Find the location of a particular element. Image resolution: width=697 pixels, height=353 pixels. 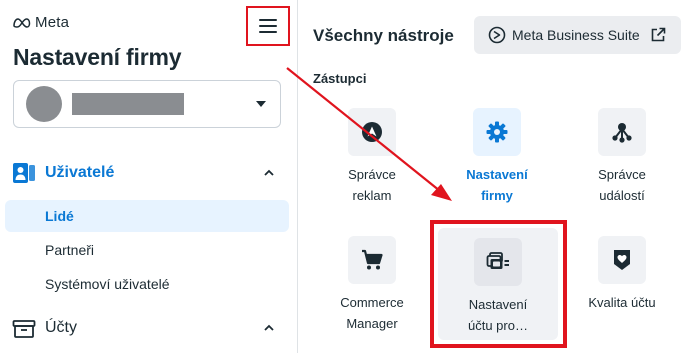

tool-events-manager: Správce událostí is located at coordinates (622, 157).